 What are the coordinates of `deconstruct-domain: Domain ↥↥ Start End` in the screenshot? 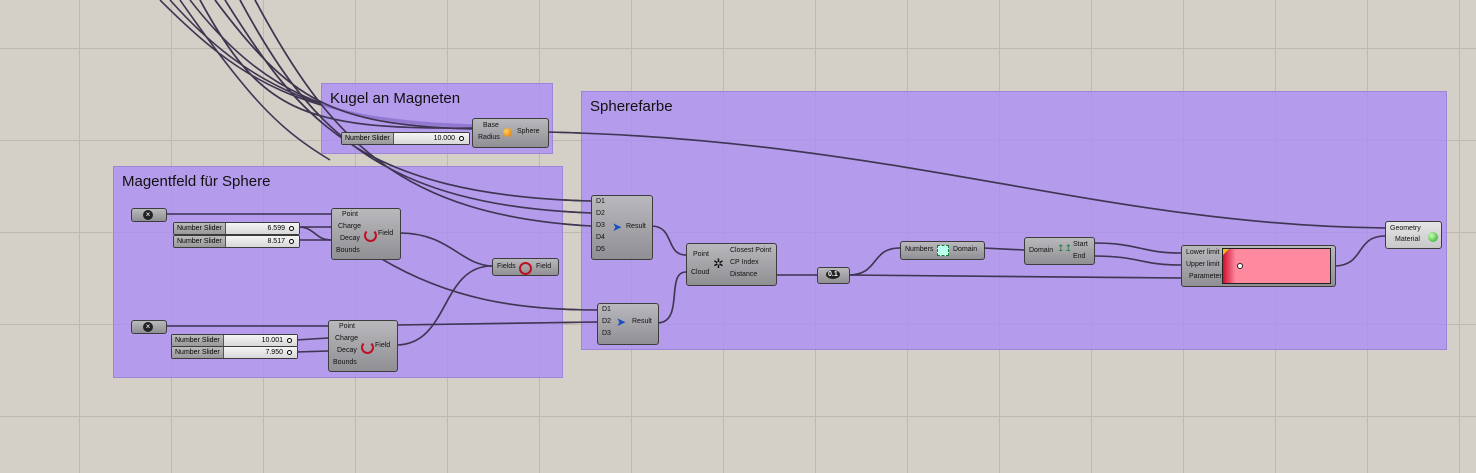 It's located at (1059, 251).